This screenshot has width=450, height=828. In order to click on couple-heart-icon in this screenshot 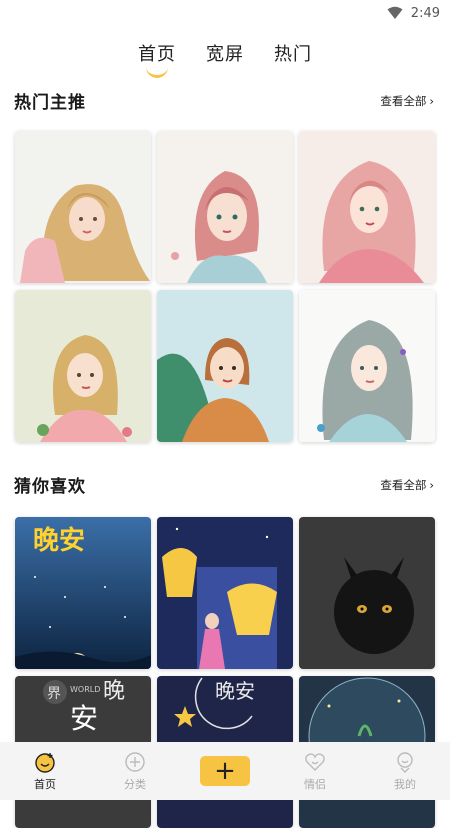, I will do `click(315, 761)`.